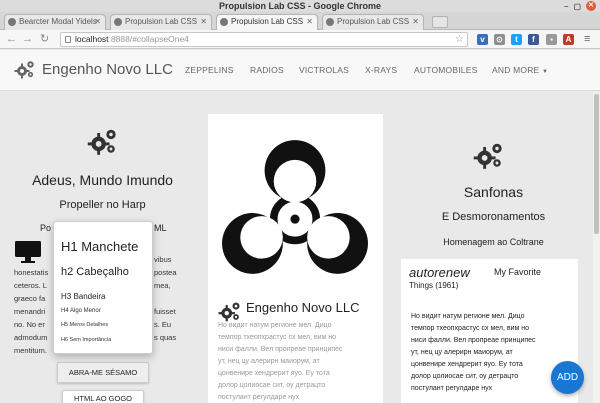 The height and width of the screenshot is (403, 600). I want to click on nav-link-radios: RADIOS, so click(267, 70).